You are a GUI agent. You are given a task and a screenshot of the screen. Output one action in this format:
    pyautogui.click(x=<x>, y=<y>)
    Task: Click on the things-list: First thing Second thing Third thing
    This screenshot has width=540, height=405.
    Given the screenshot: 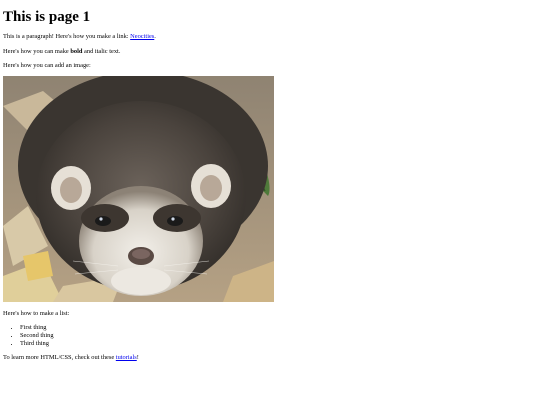 What is the action you would take?
    pyautogui.click(x=28, y=336)
    